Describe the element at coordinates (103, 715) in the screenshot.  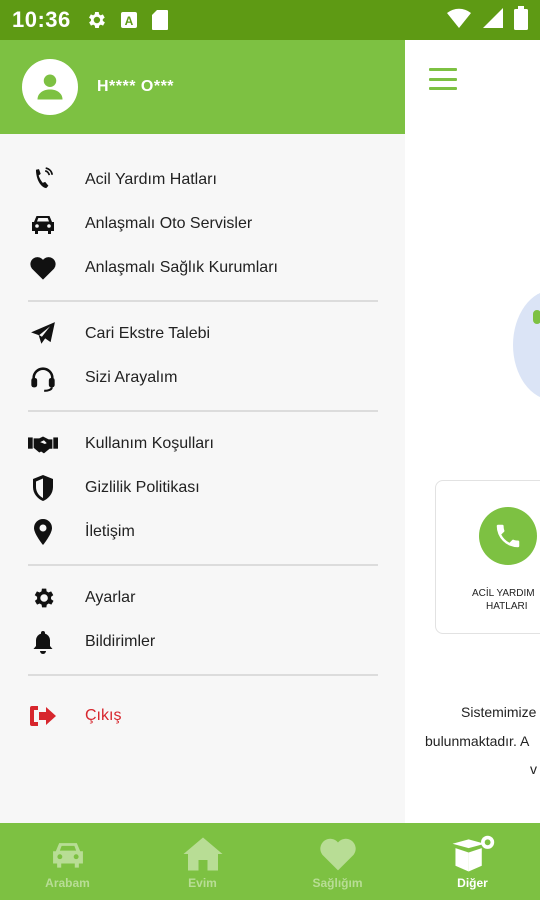
I see `menu-item-label: Çıkış` at that location.